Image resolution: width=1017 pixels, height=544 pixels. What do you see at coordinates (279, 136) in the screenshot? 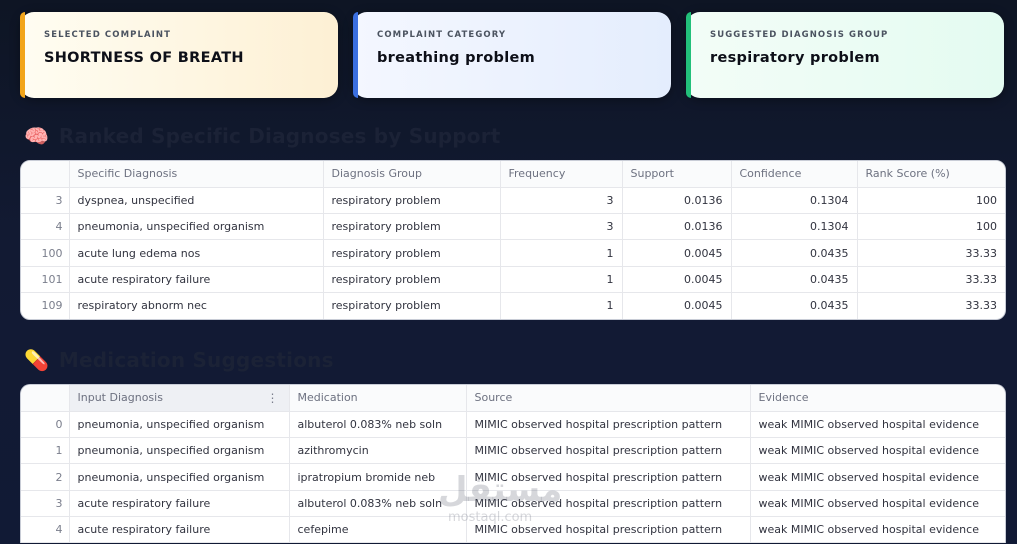
I see `section-title: Ranked Specific Diagnoses by Support` at bounding box center [279, 136].